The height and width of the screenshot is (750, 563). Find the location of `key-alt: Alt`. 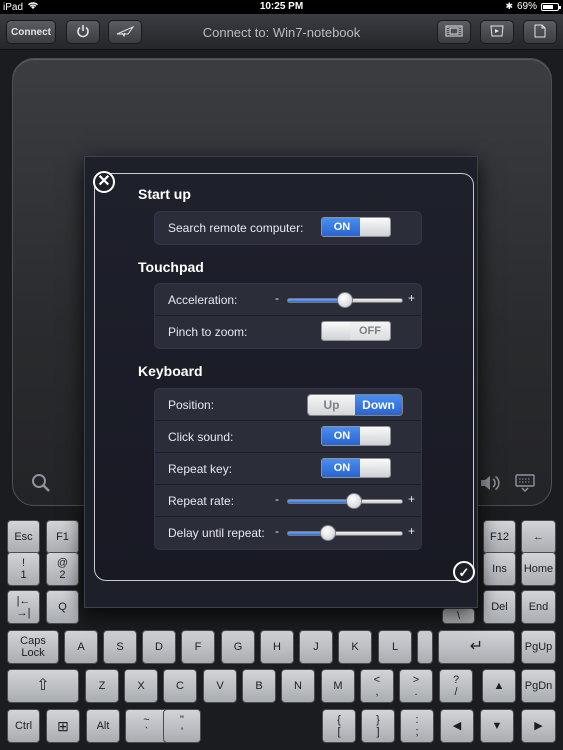

key-alt: Alt is located at coordinates (103, 726).